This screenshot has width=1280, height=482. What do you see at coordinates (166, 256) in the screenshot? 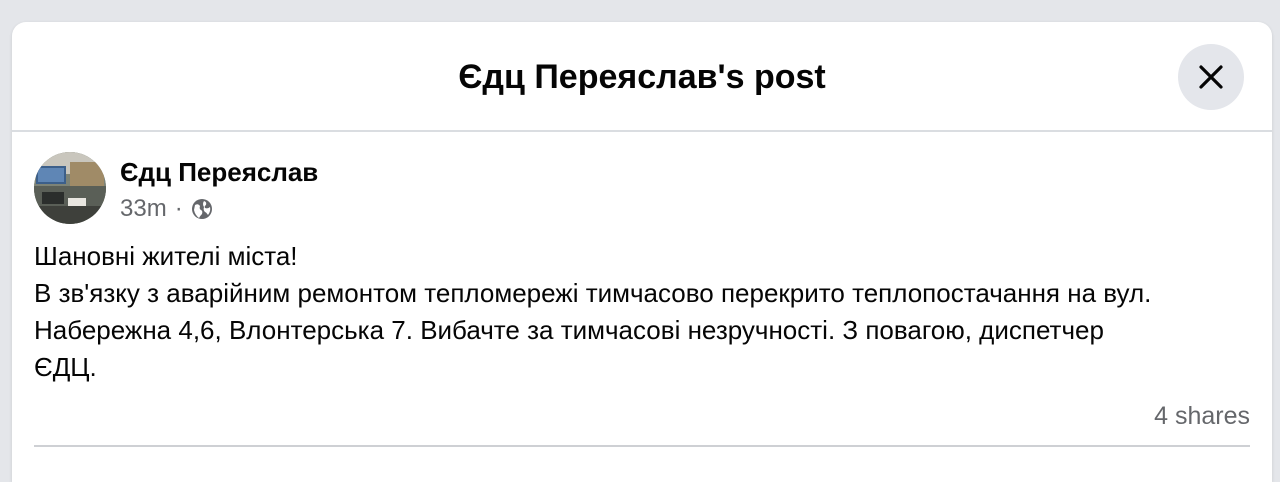
I see `post-text-line: Шановні жителі міста!` at bounding box center [166, 256].